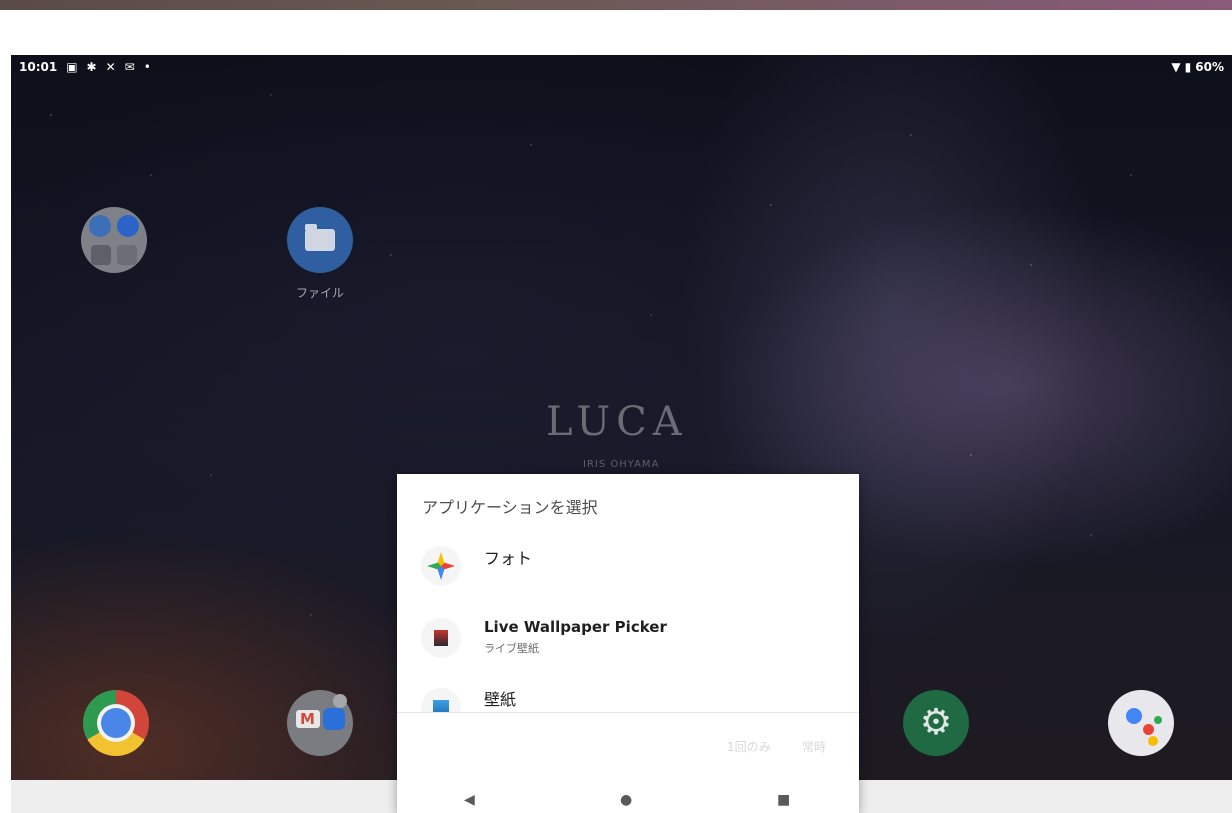 Image resolution: width=1232 pixels, height=813 pixels. I want to click on contacts-app-icon, so click(114, 240).